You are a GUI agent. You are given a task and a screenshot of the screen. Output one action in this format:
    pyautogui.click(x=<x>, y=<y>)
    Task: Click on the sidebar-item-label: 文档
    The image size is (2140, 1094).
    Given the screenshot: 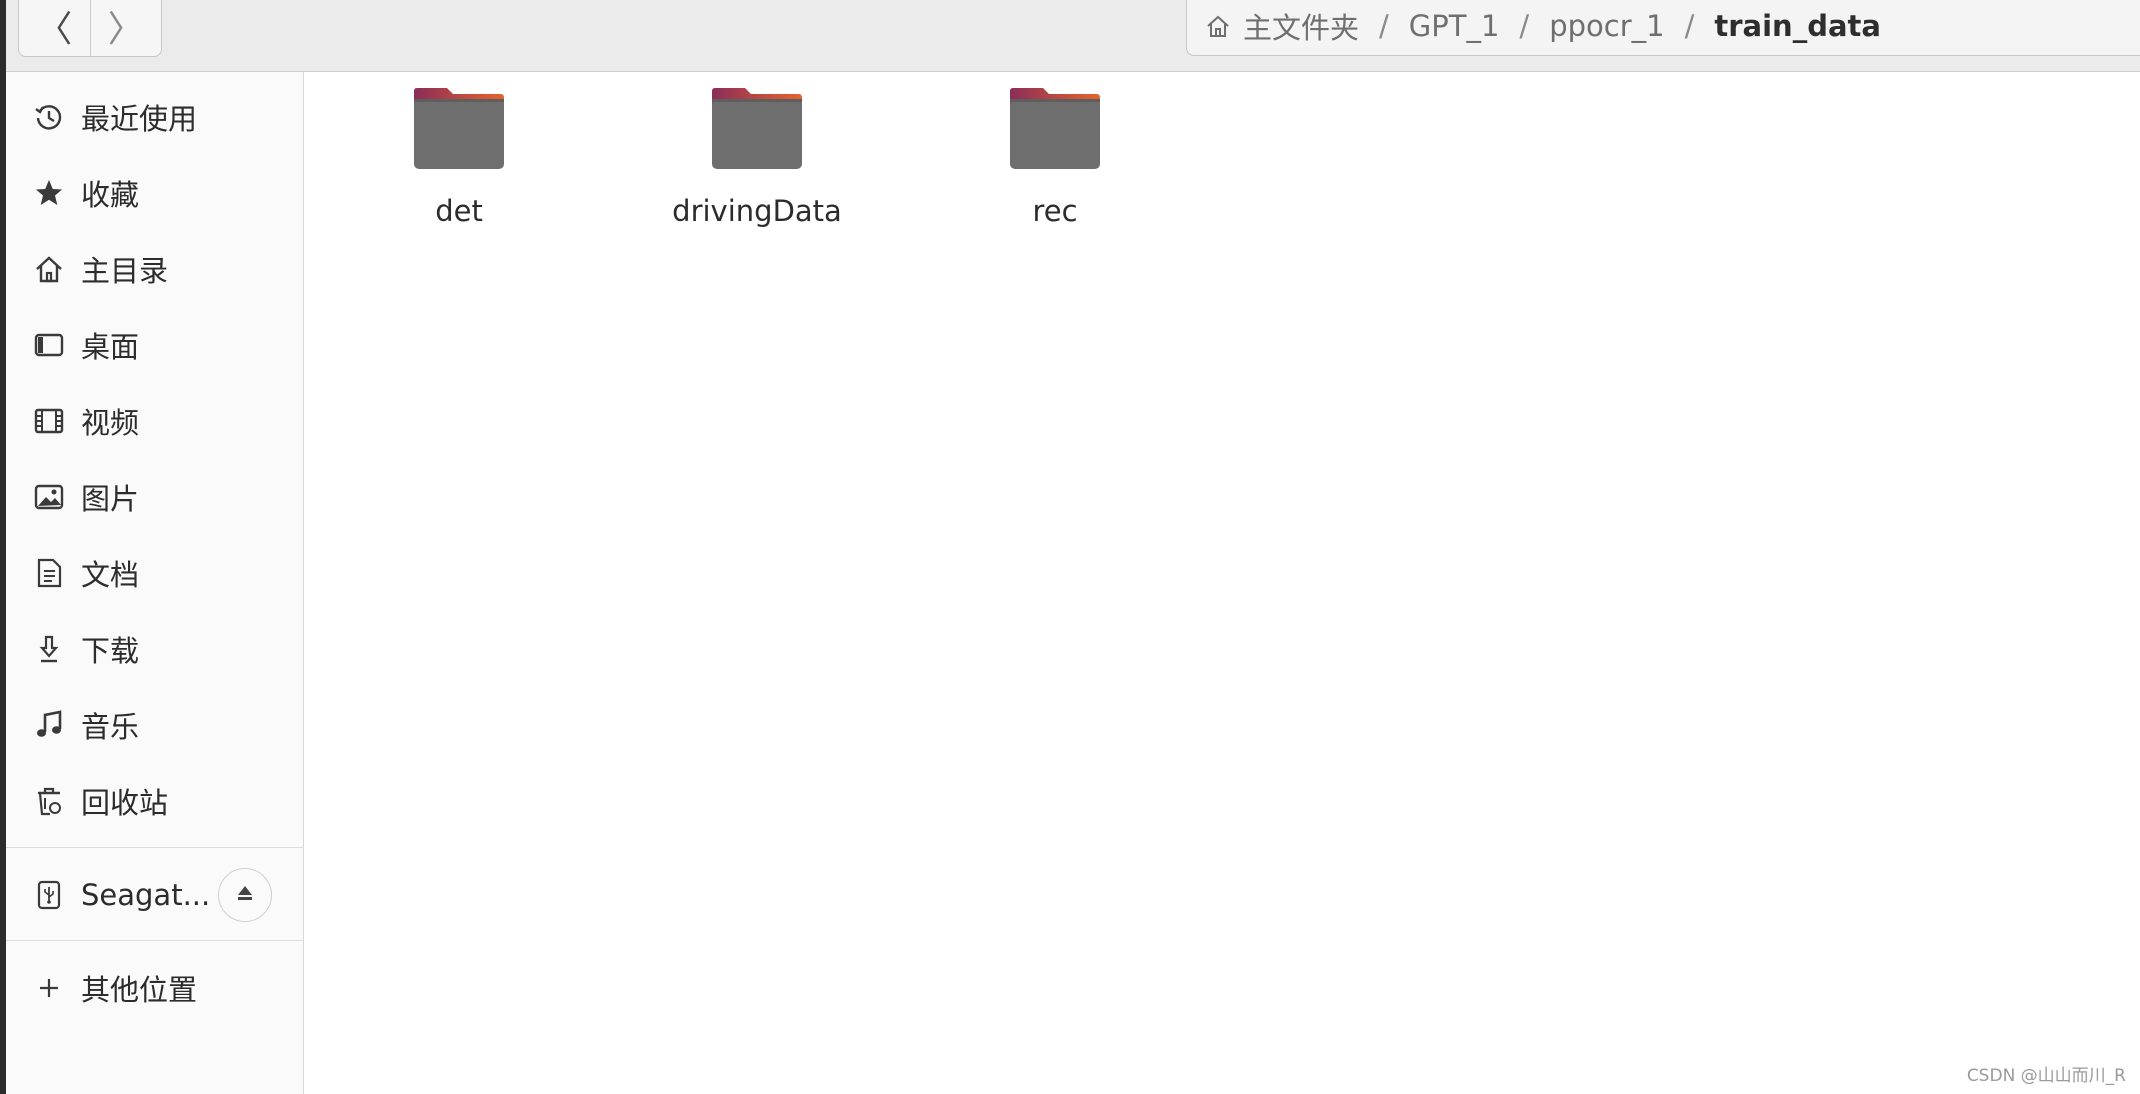 What is the action you would take?
    pyautogui.click(x=110, y=575)
    